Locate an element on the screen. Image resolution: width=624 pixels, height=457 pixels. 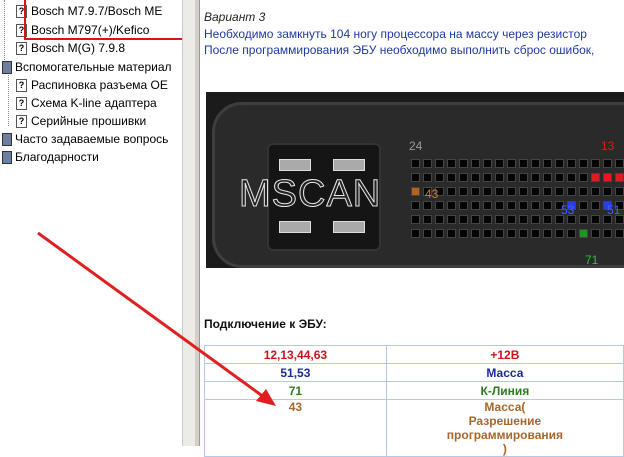
tree-item-serial-firmware: ? Серийные прошивки is located at coordinates (81, 121).